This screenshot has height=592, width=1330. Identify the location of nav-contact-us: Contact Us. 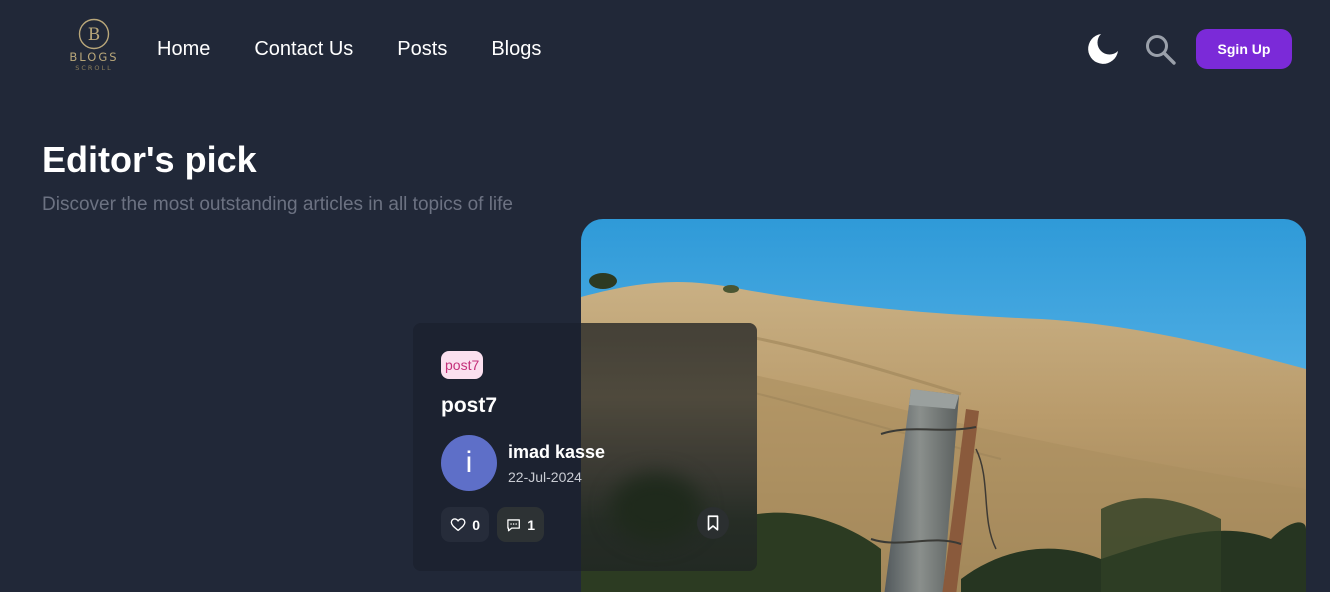
(303, 49).